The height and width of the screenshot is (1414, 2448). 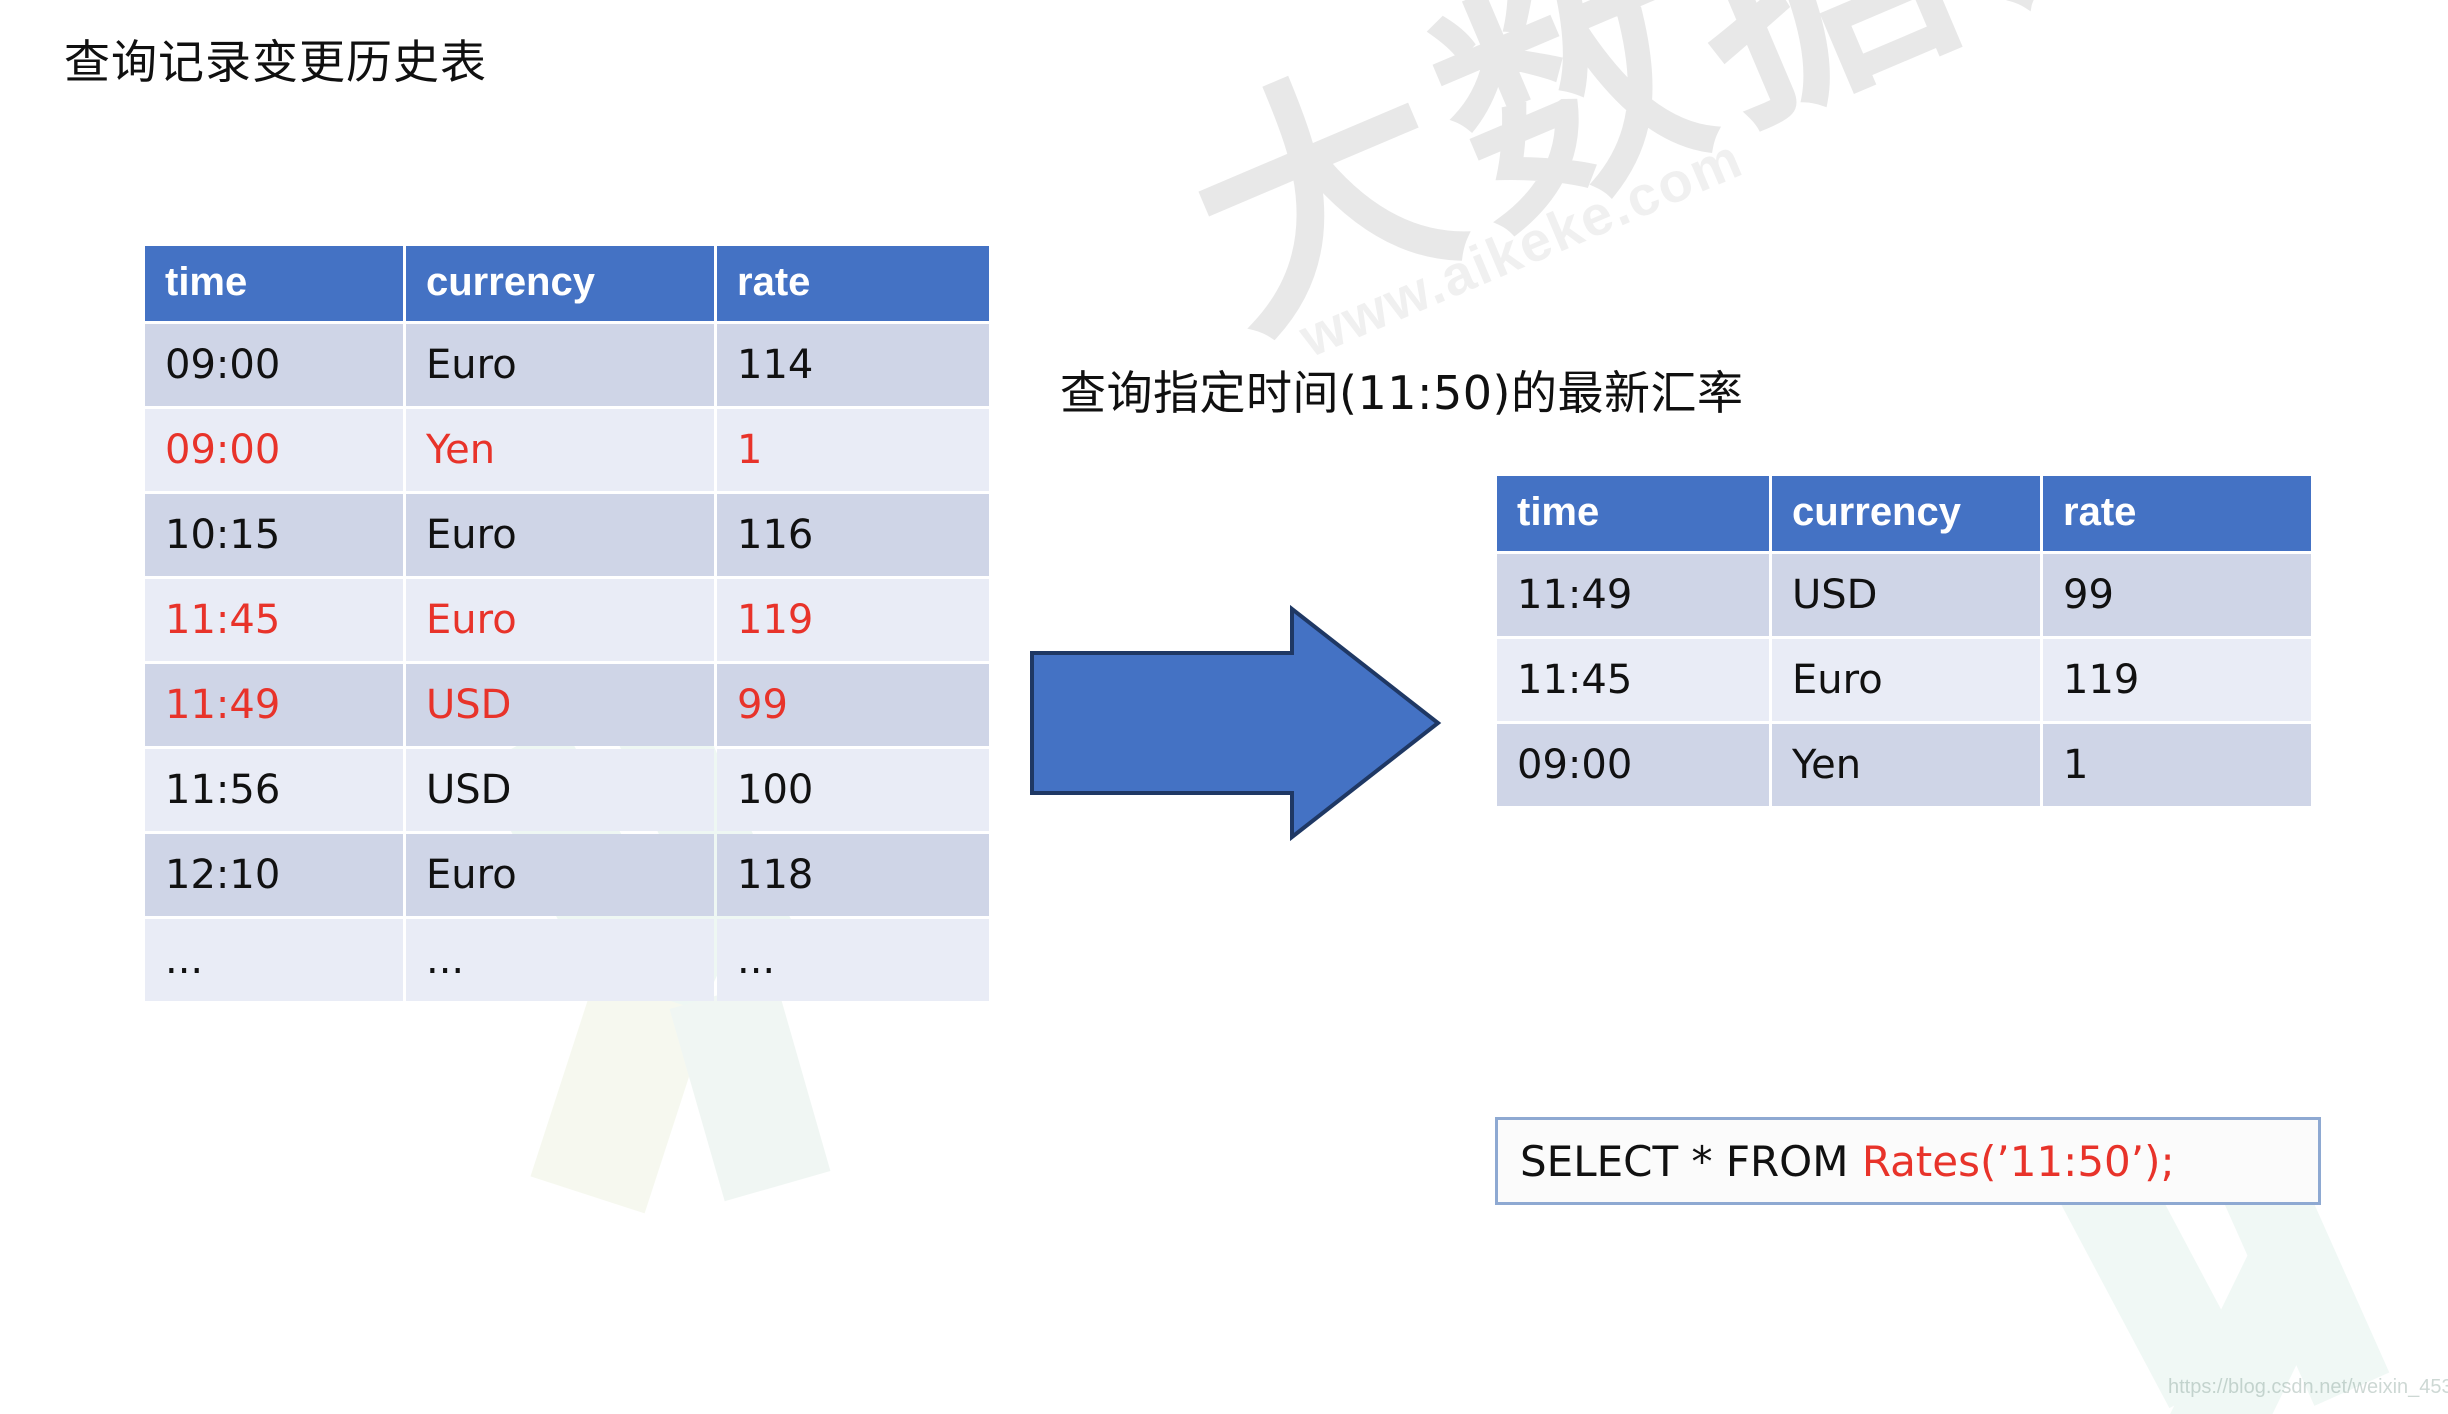 I want to click on cell-rate: 118, so click(x=853, y=875).